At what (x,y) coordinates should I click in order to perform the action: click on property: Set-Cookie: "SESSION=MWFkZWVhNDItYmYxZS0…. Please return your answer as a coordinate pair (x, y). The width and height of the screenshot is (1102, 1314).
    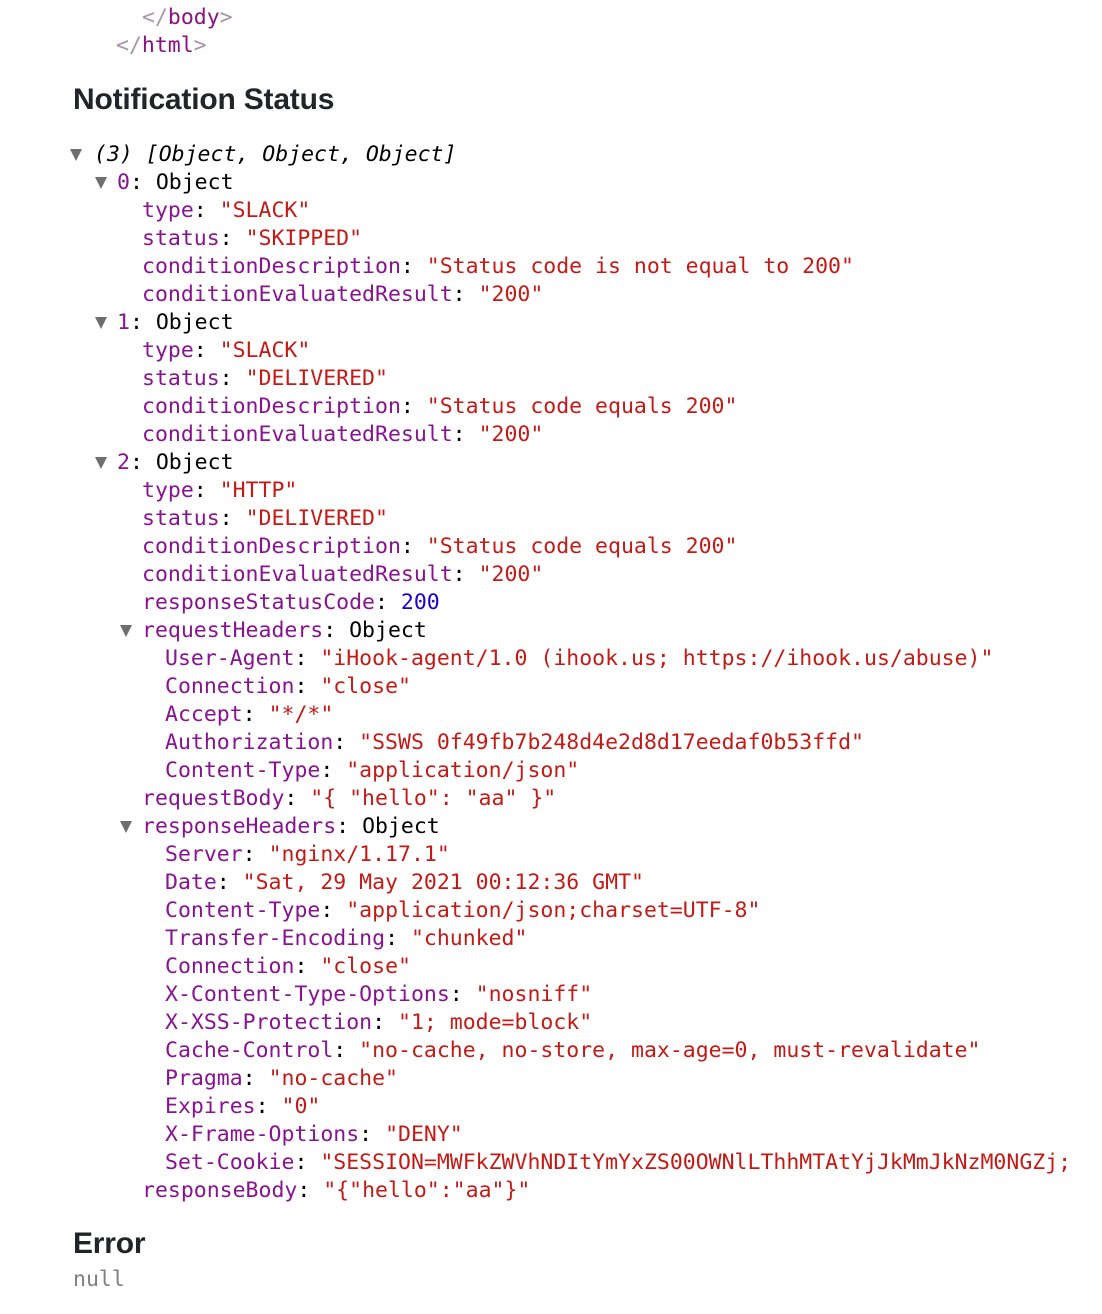
    Looking at the image, I should click on (618, 1163).